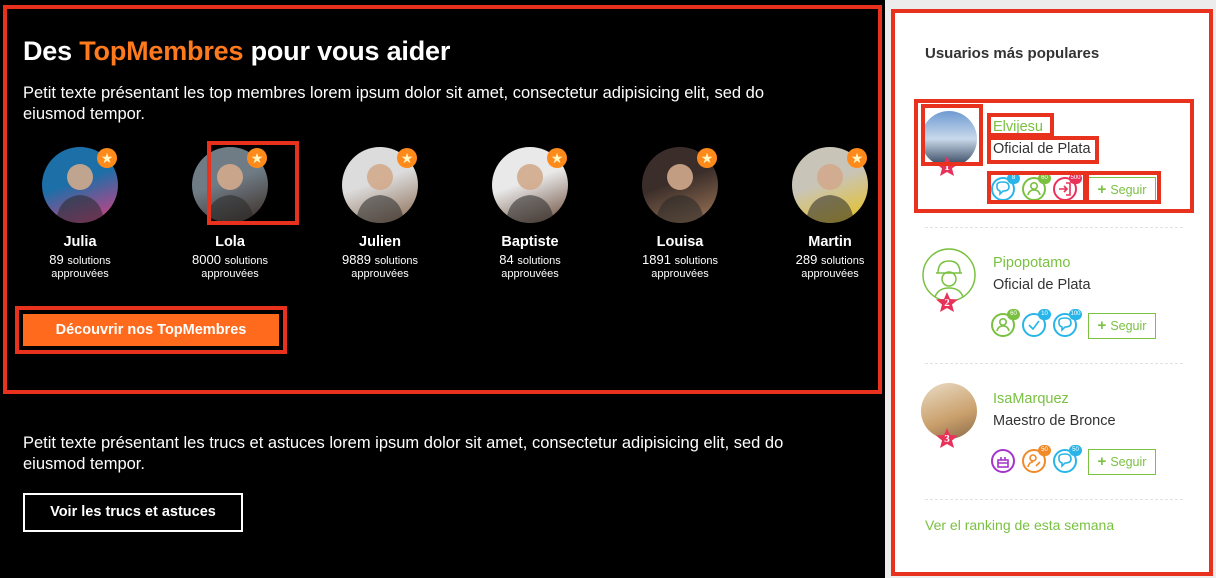 This screenshot has height=578, width=1216. Describe the element at coordinates (1054, 421) in the screenshot. I see `user-role: Maestro de Bronce` at that location.